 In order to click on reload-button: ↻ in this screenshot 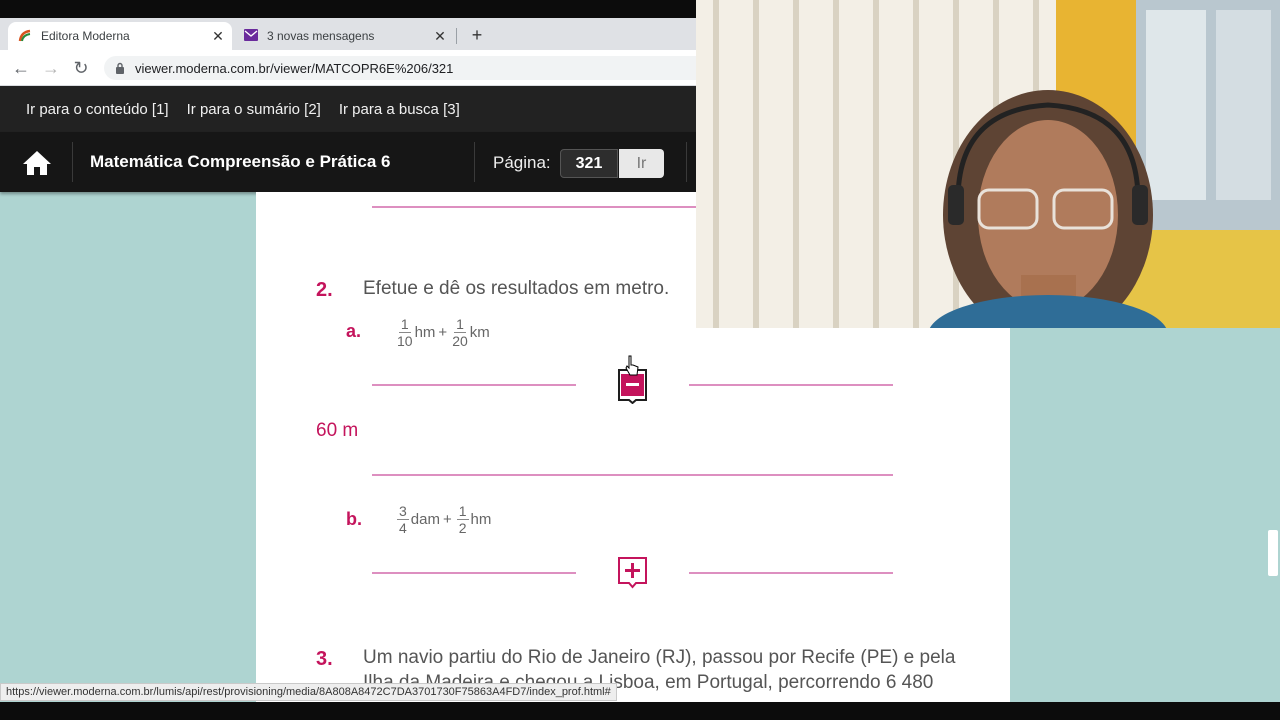, I will do `click(81, 68)`.